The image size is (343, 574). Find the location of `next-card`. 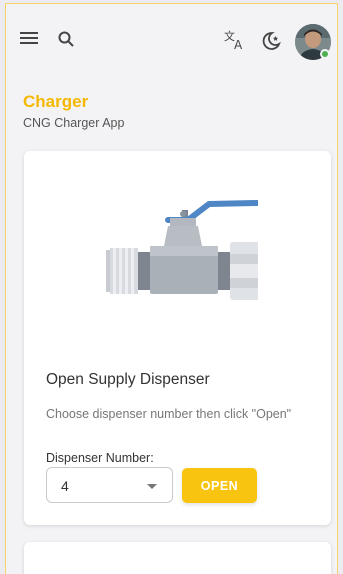

next-card is located at coordinates (177, 558).